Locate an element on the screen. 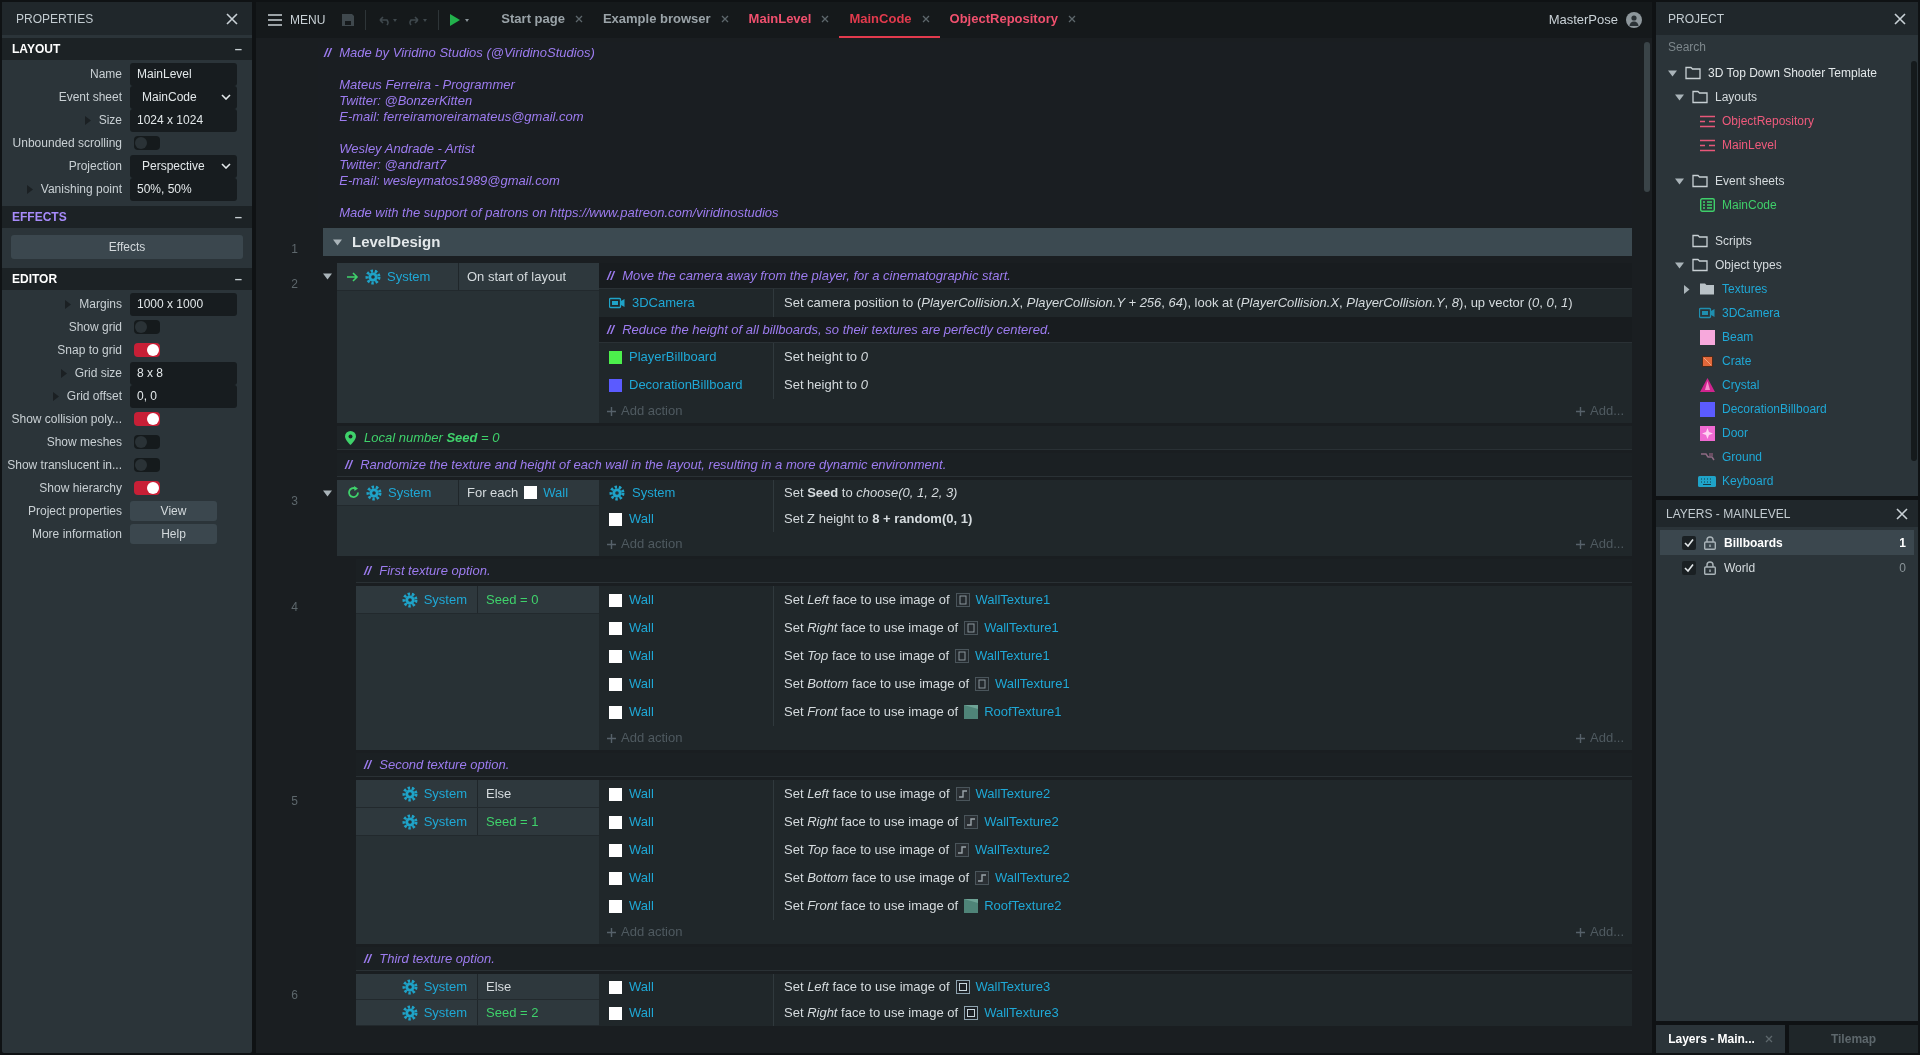 This screenshot has height=1055, width=1920. text-field: 50%, 50% is located at coordinates (183, 189).